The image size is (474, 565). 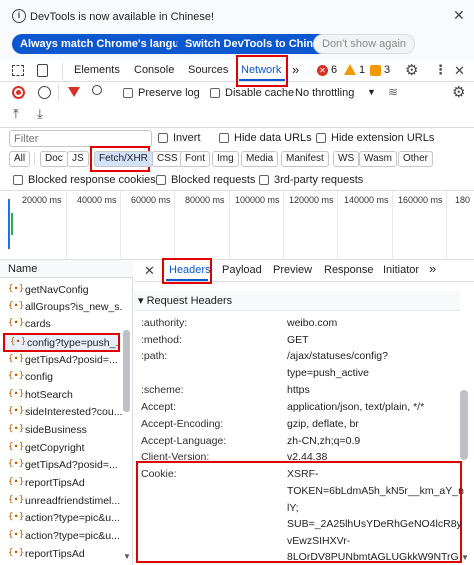 I want to click on blocked-cookies-checkbox, so click(x=18, y=181).